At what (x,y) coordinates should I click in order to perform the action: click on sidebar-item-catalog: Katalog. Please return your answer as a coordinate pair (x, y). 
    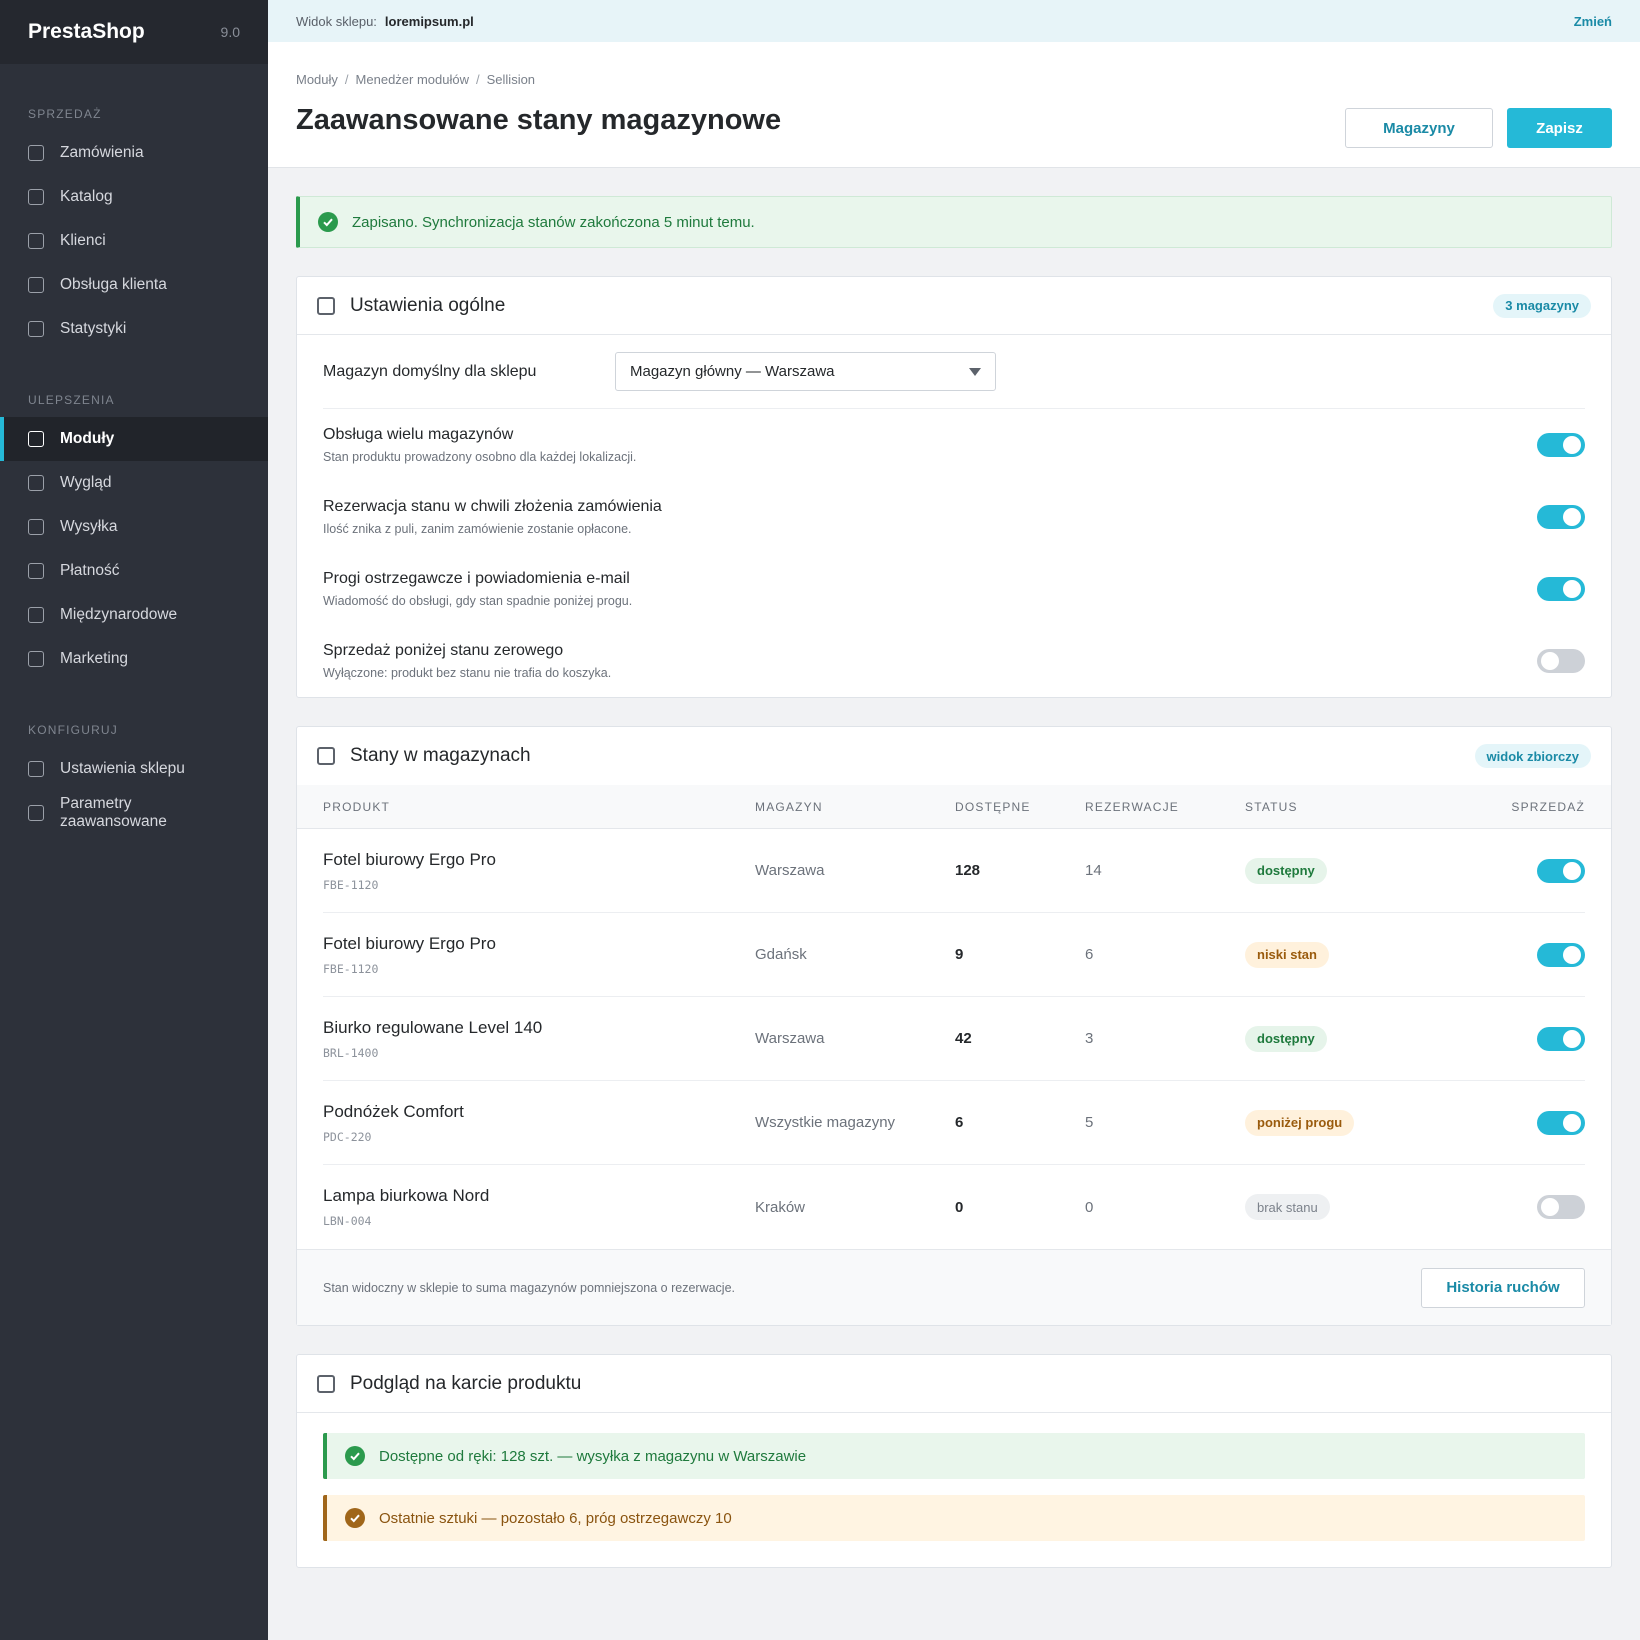
    Looking at the image, I should click on (134, 197).